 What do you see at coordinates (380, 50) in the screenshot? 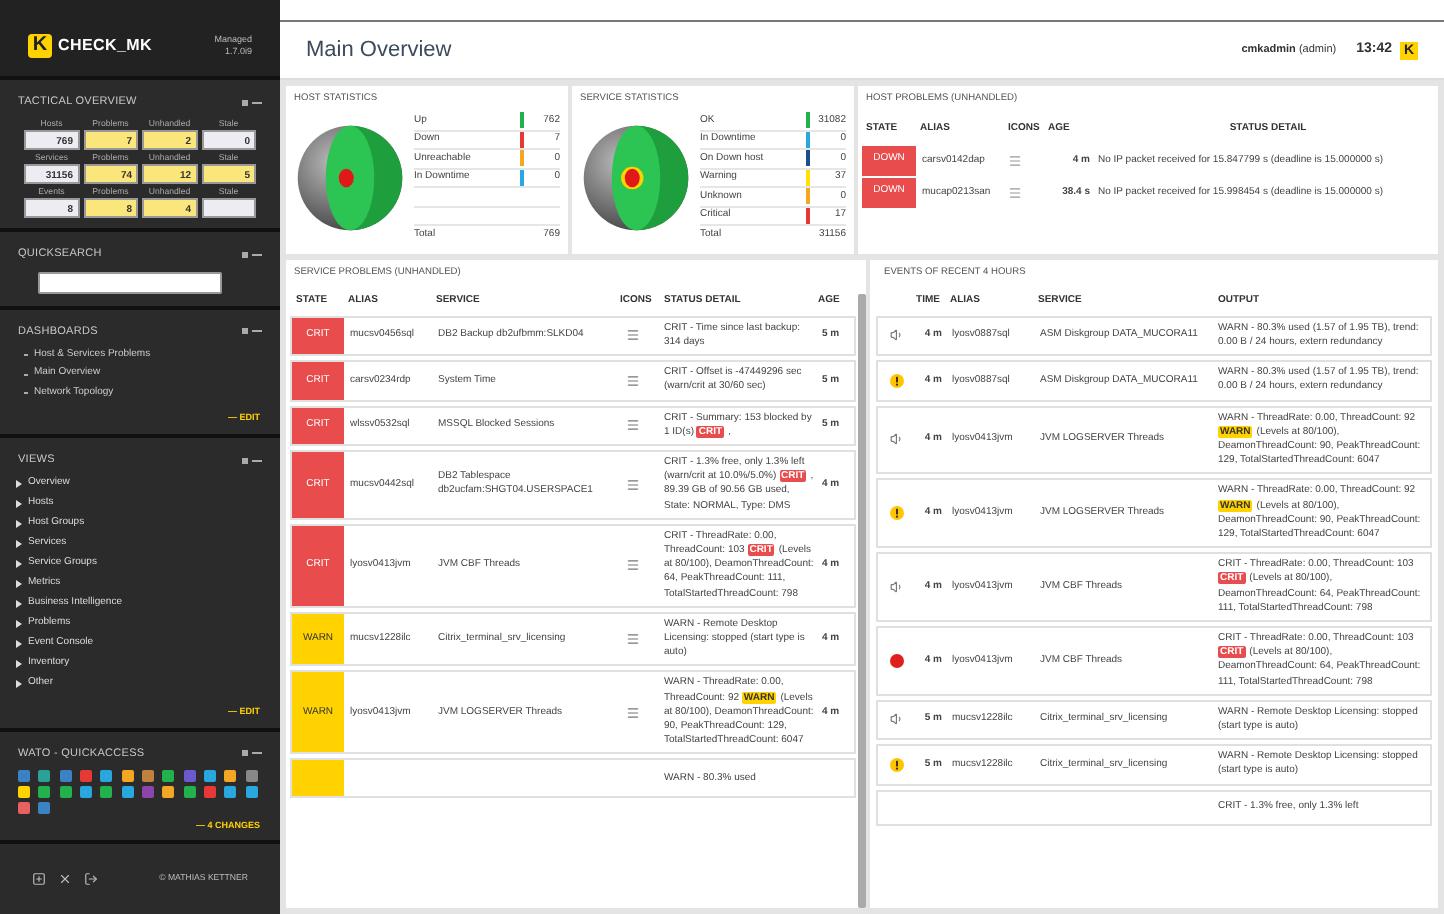
I see `page-title: Main Overview` at bounding box center [380, 50].